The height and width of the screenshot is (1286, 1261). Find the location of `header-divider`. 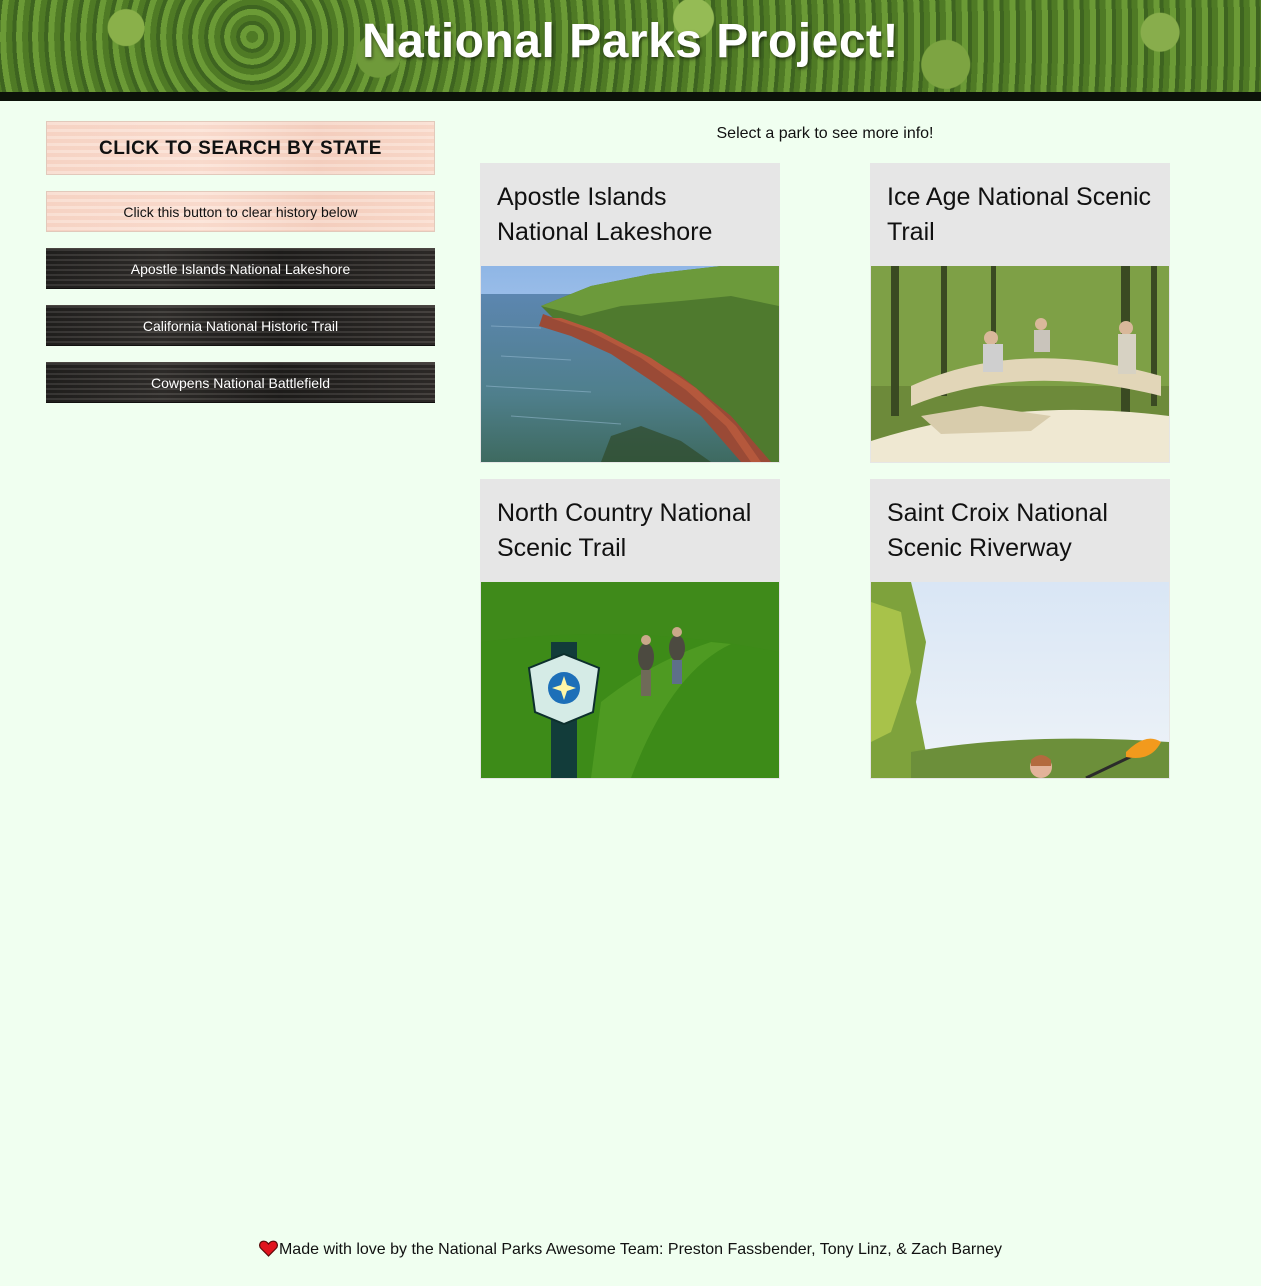

header-divider is located at coordinates (630, 96).